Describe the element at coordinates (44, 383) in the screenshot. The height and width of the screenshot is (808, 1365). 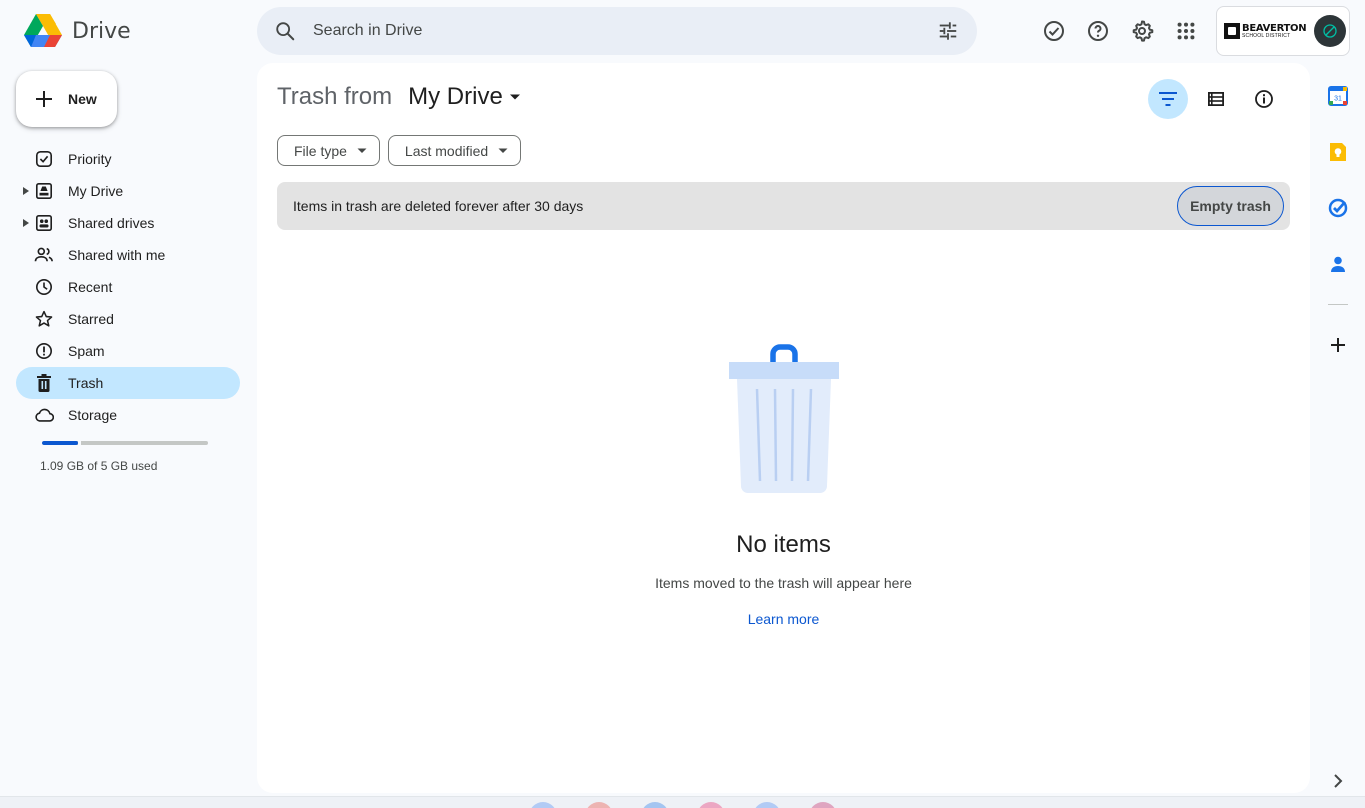
I see `trash-icon` at that location.